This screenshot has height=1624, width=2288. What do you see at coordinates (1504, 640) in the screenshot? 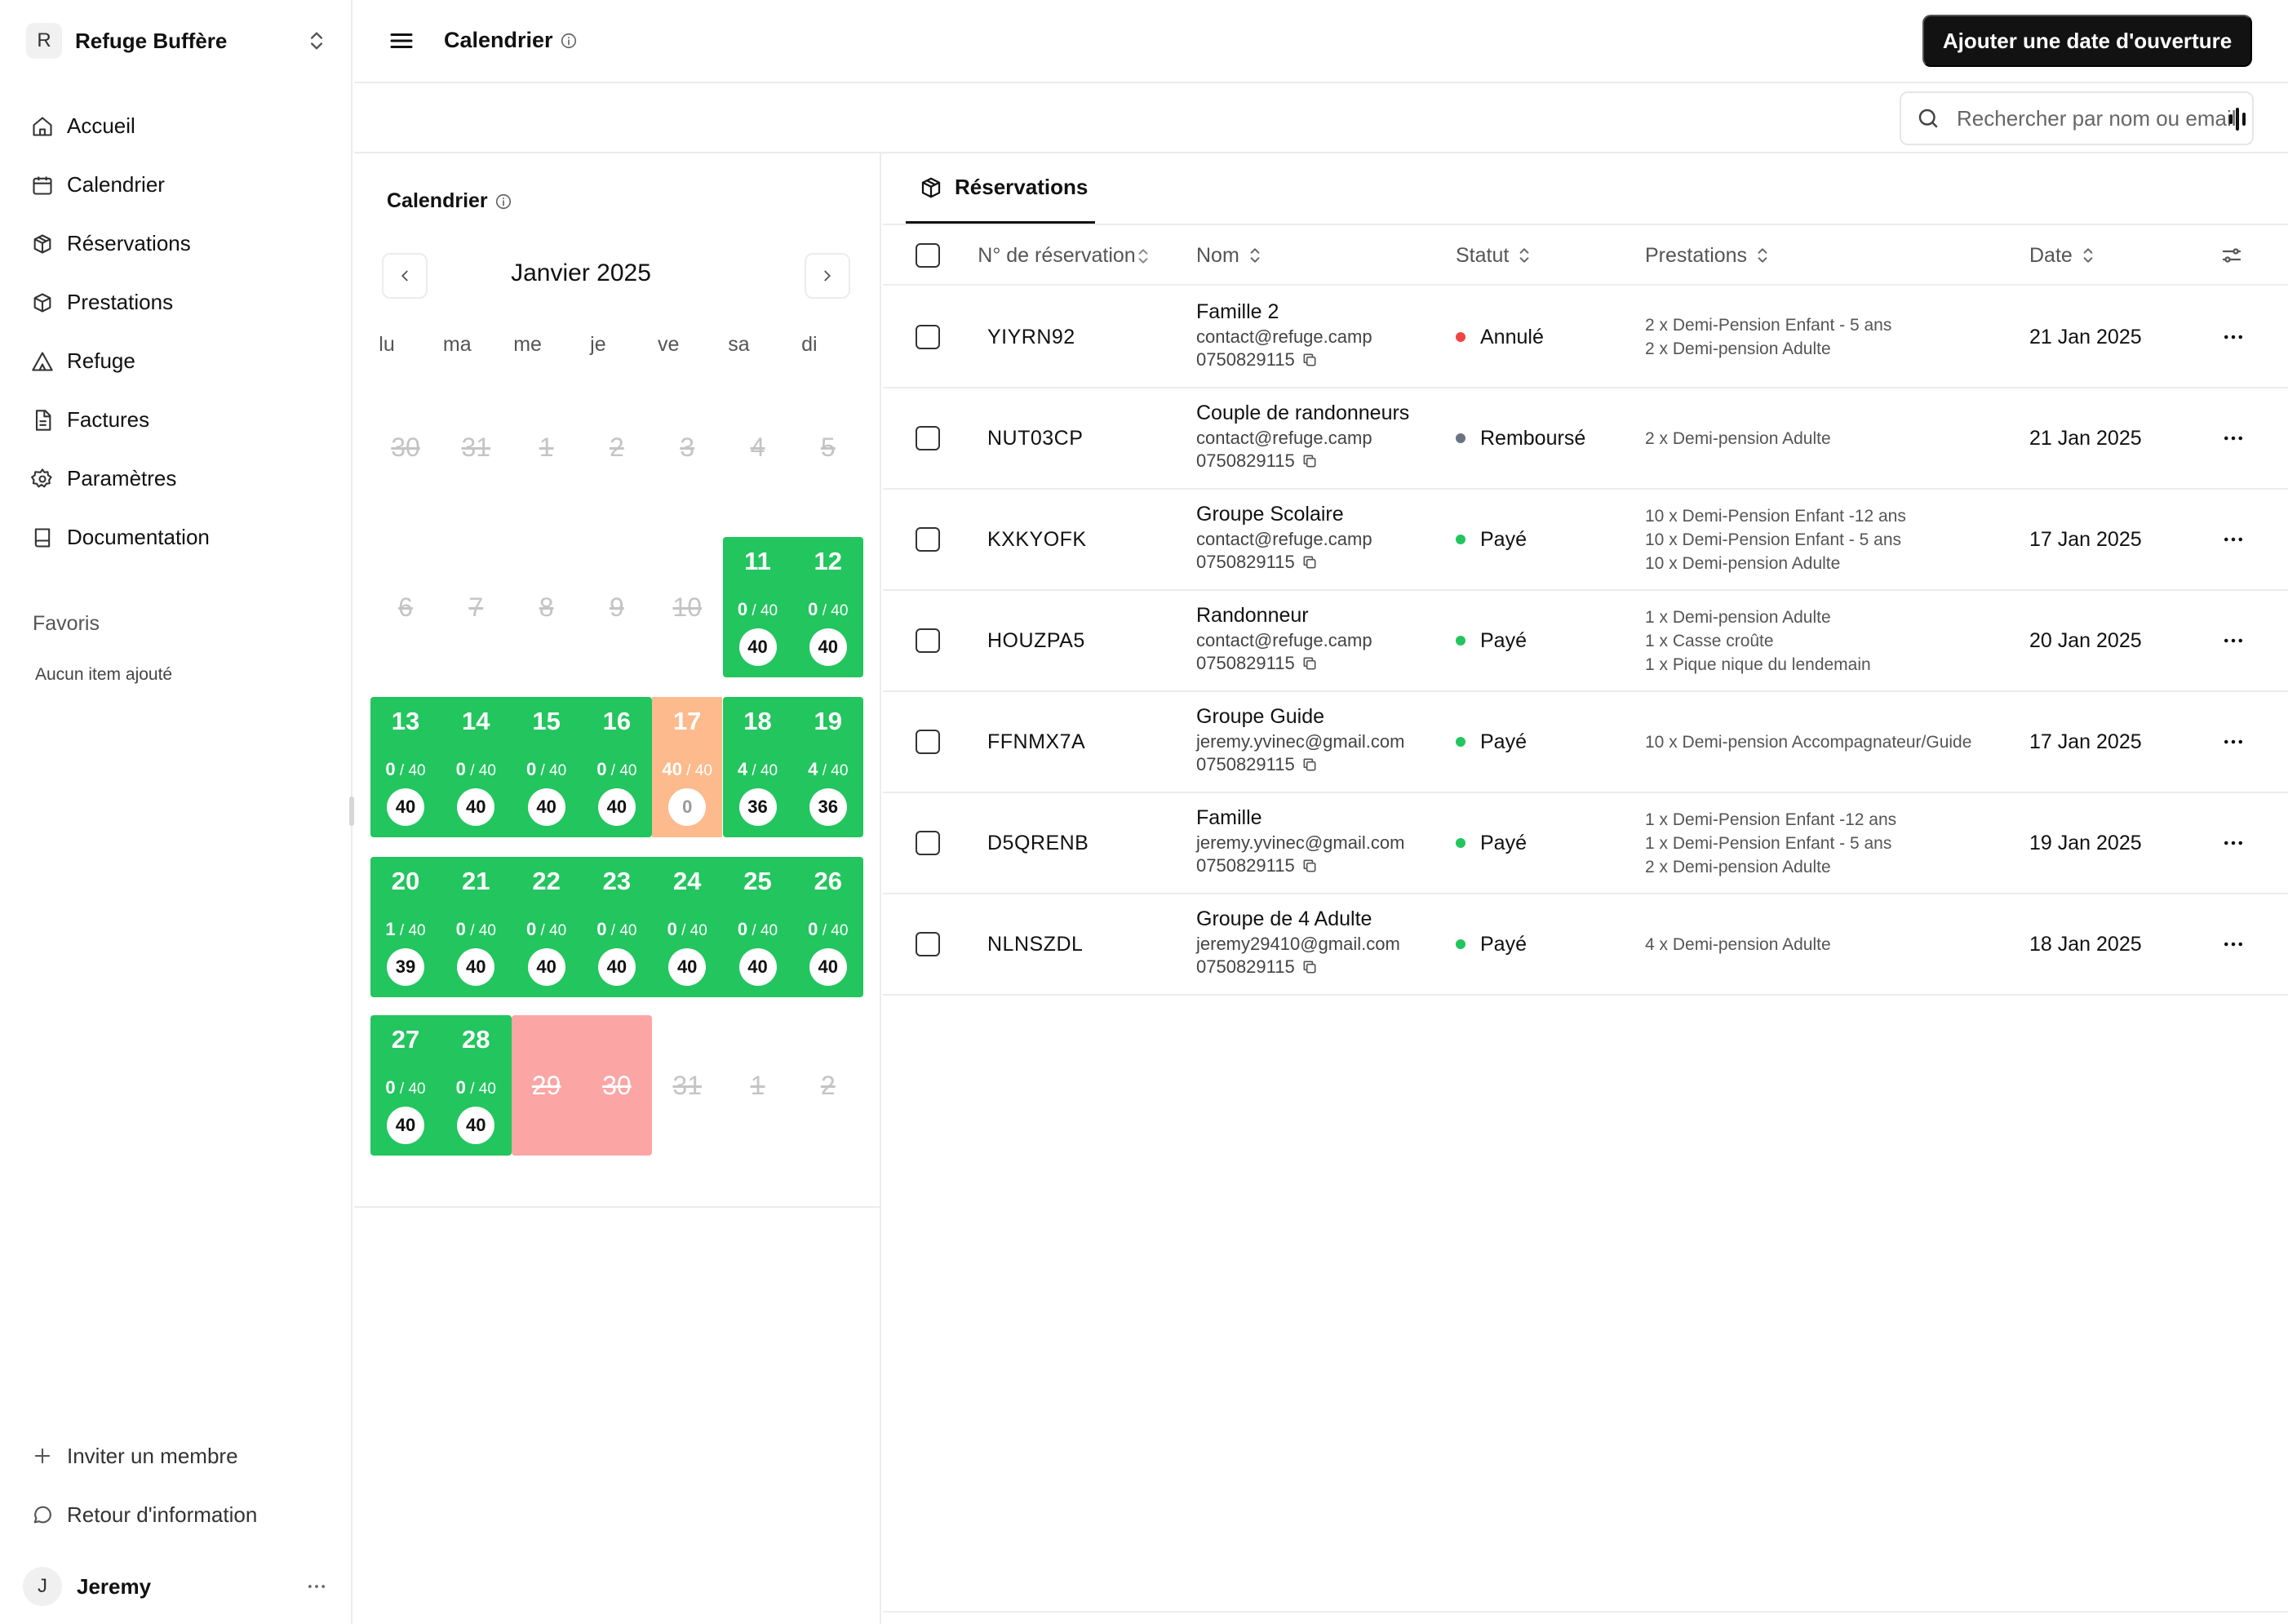
I see `status-label: Payé` at bounding box center [1504, 640].